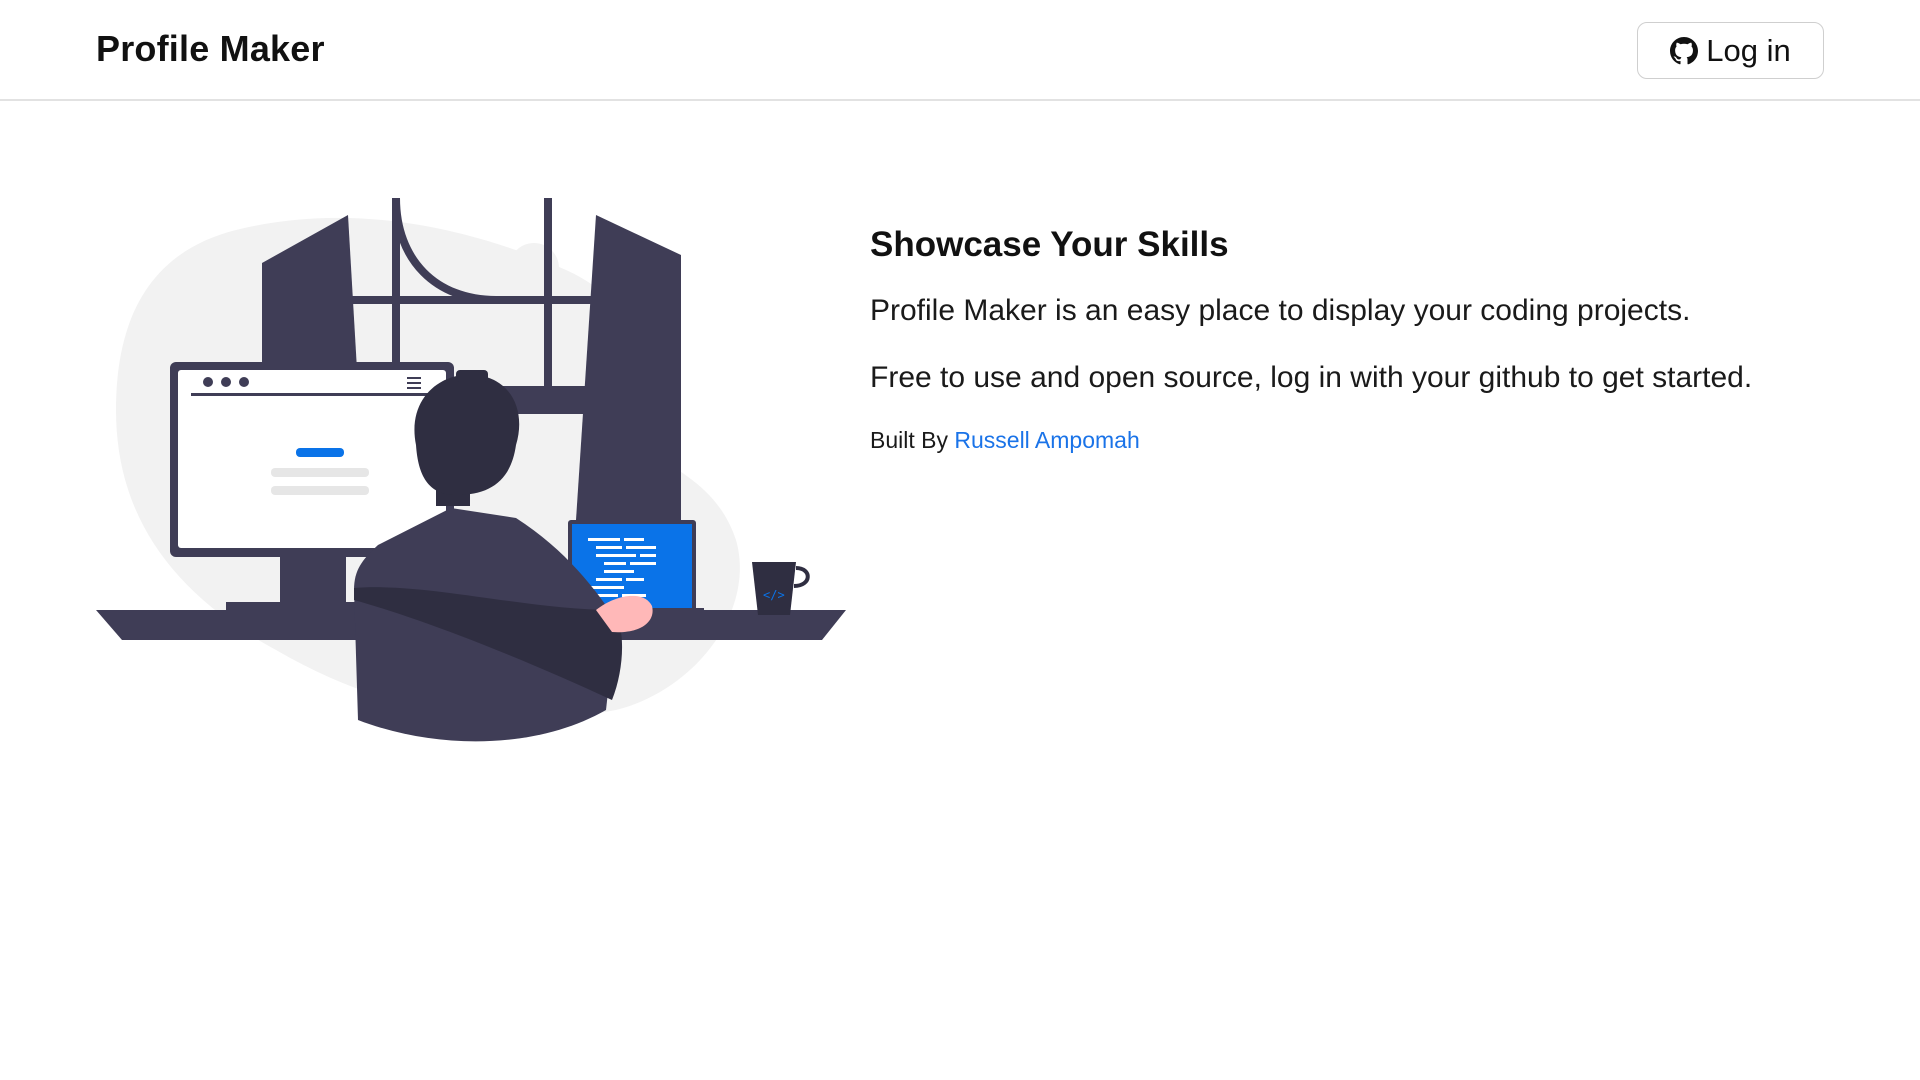 The height and width of the screenshot is (1080, 1920). I want to click on window-curtain-right, so click(628, 367).